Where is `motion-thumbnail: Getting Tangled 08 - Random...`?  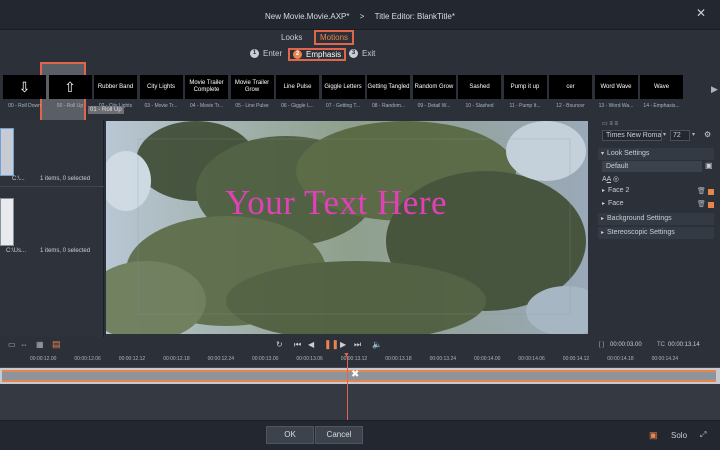 motion-thumbnail: Getting Tangled 08 - Random... is located at coordinates (388, 94).